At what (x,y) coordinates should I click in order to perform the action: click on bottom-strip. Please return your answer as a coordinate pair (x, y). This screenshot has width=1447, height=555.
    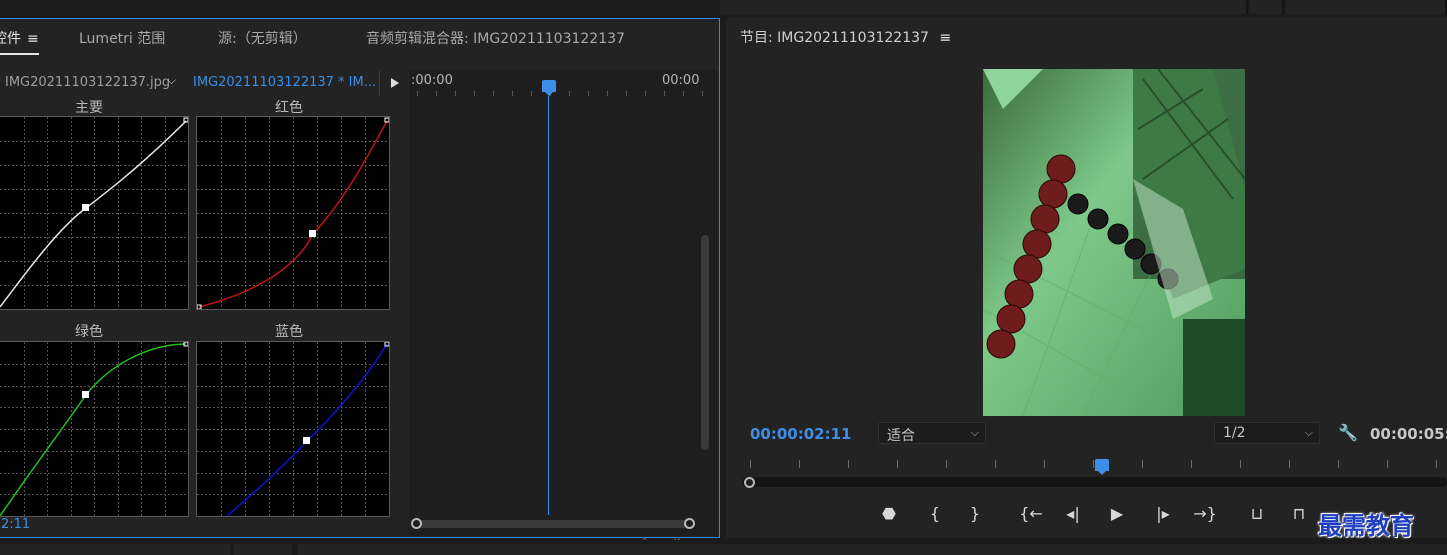
    Looking at the image, I should click on (723, 547).